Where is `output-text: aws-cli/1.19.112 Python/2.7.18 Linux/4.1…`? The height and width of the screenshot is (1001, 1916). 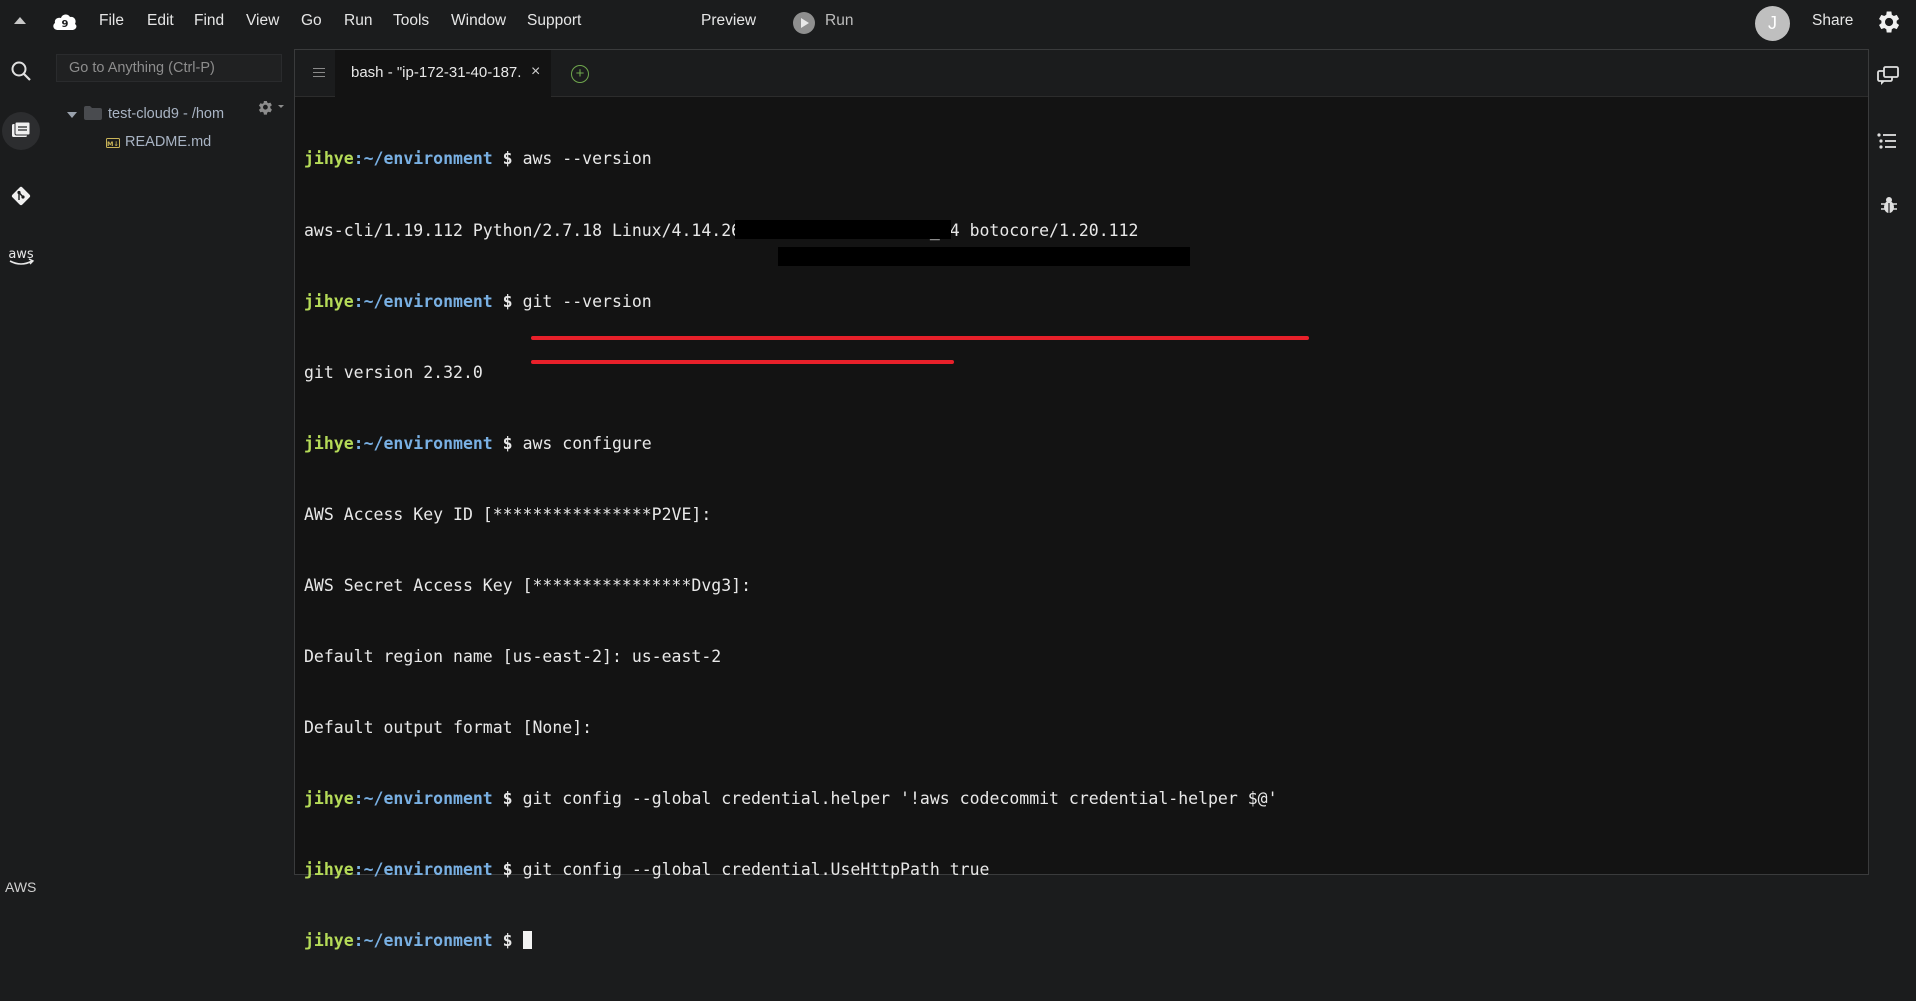 output-text: aws-cli/1.19.112 Python/2.7.18 Linux/4.1… is located at coordinates (721, 230).